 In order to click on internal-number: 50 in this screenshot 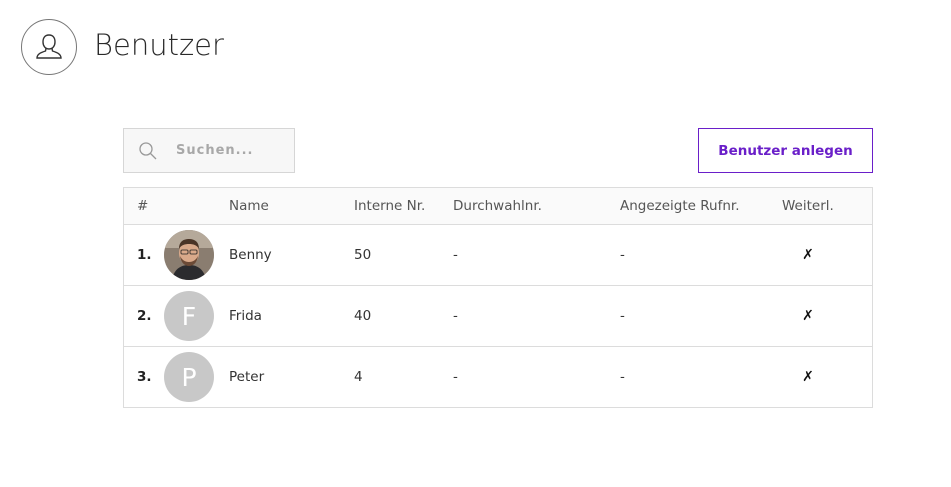, I will do `click(363, 255)`.